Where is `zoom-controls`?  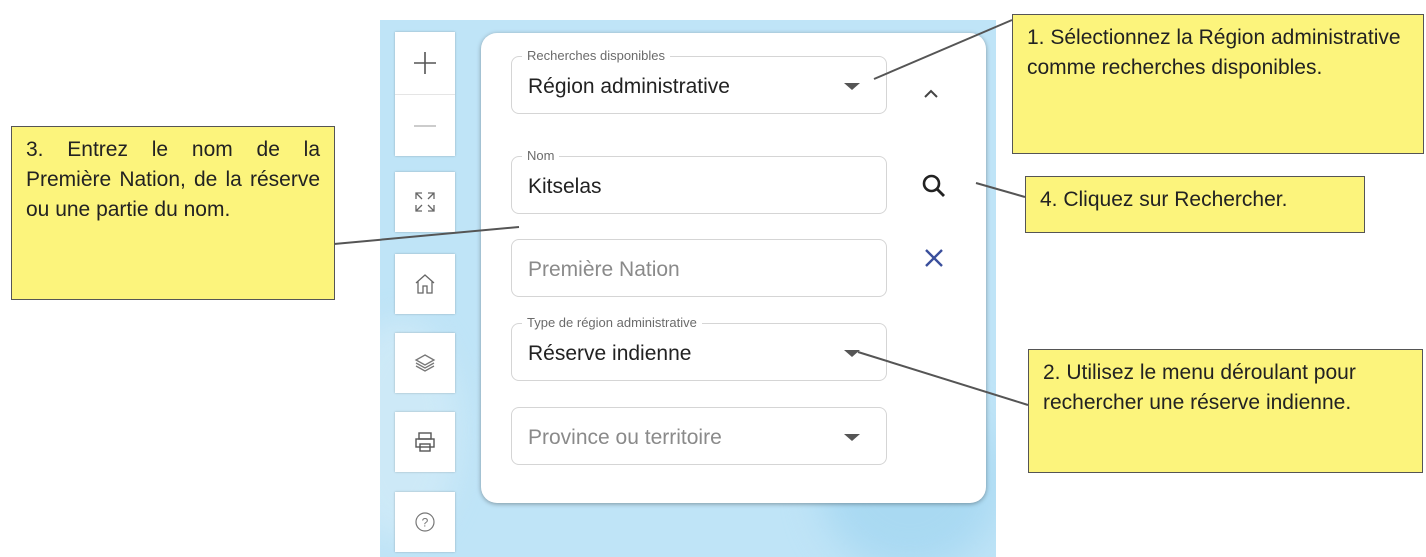
zoom-controls is located at coordinates (425, 94).